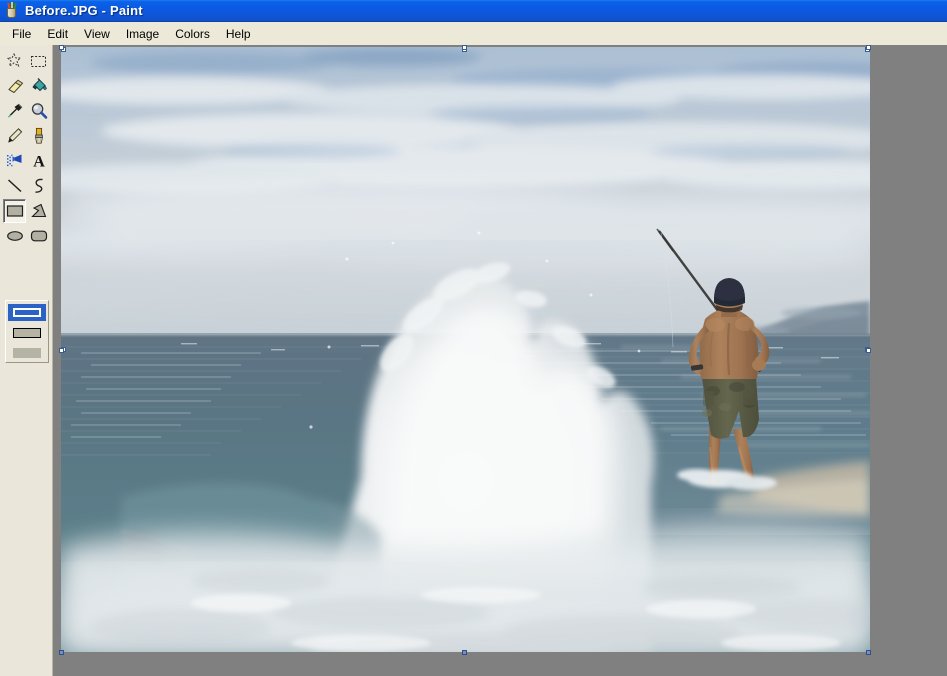 The image size is (947, 676). What do you see at coordinates (14, 61) in the screenshot?
I see `free-form-select-icon` at bounding box center [14, 61].